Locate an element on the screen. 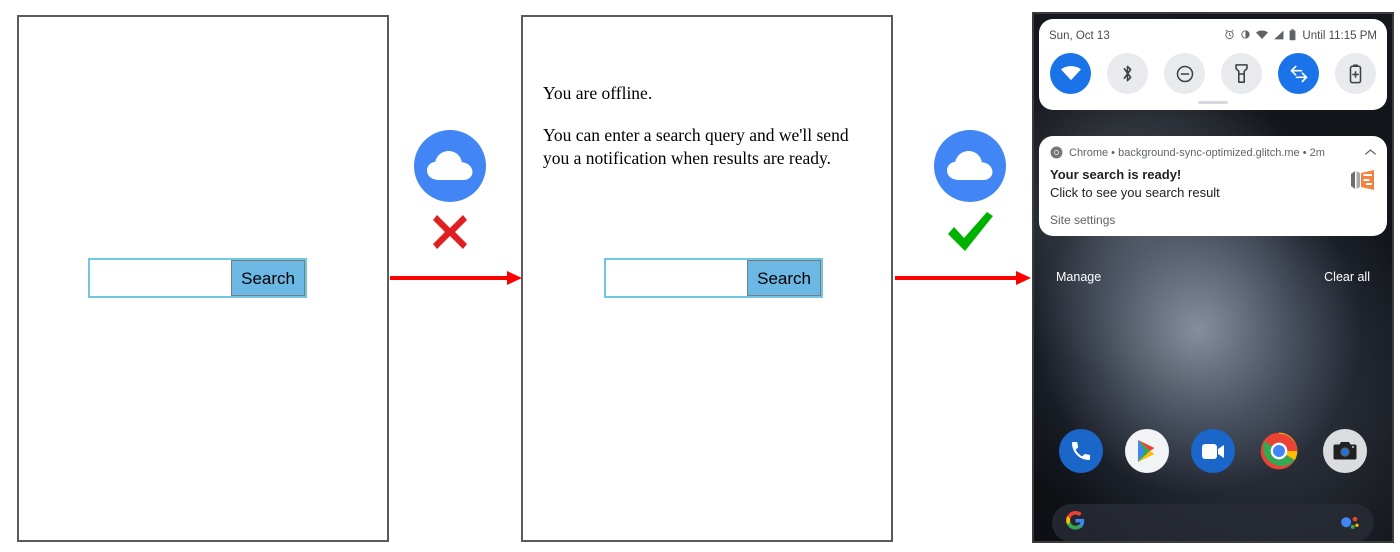  offline-message-line-1: You are offline. is located at coordinates (598, 93).